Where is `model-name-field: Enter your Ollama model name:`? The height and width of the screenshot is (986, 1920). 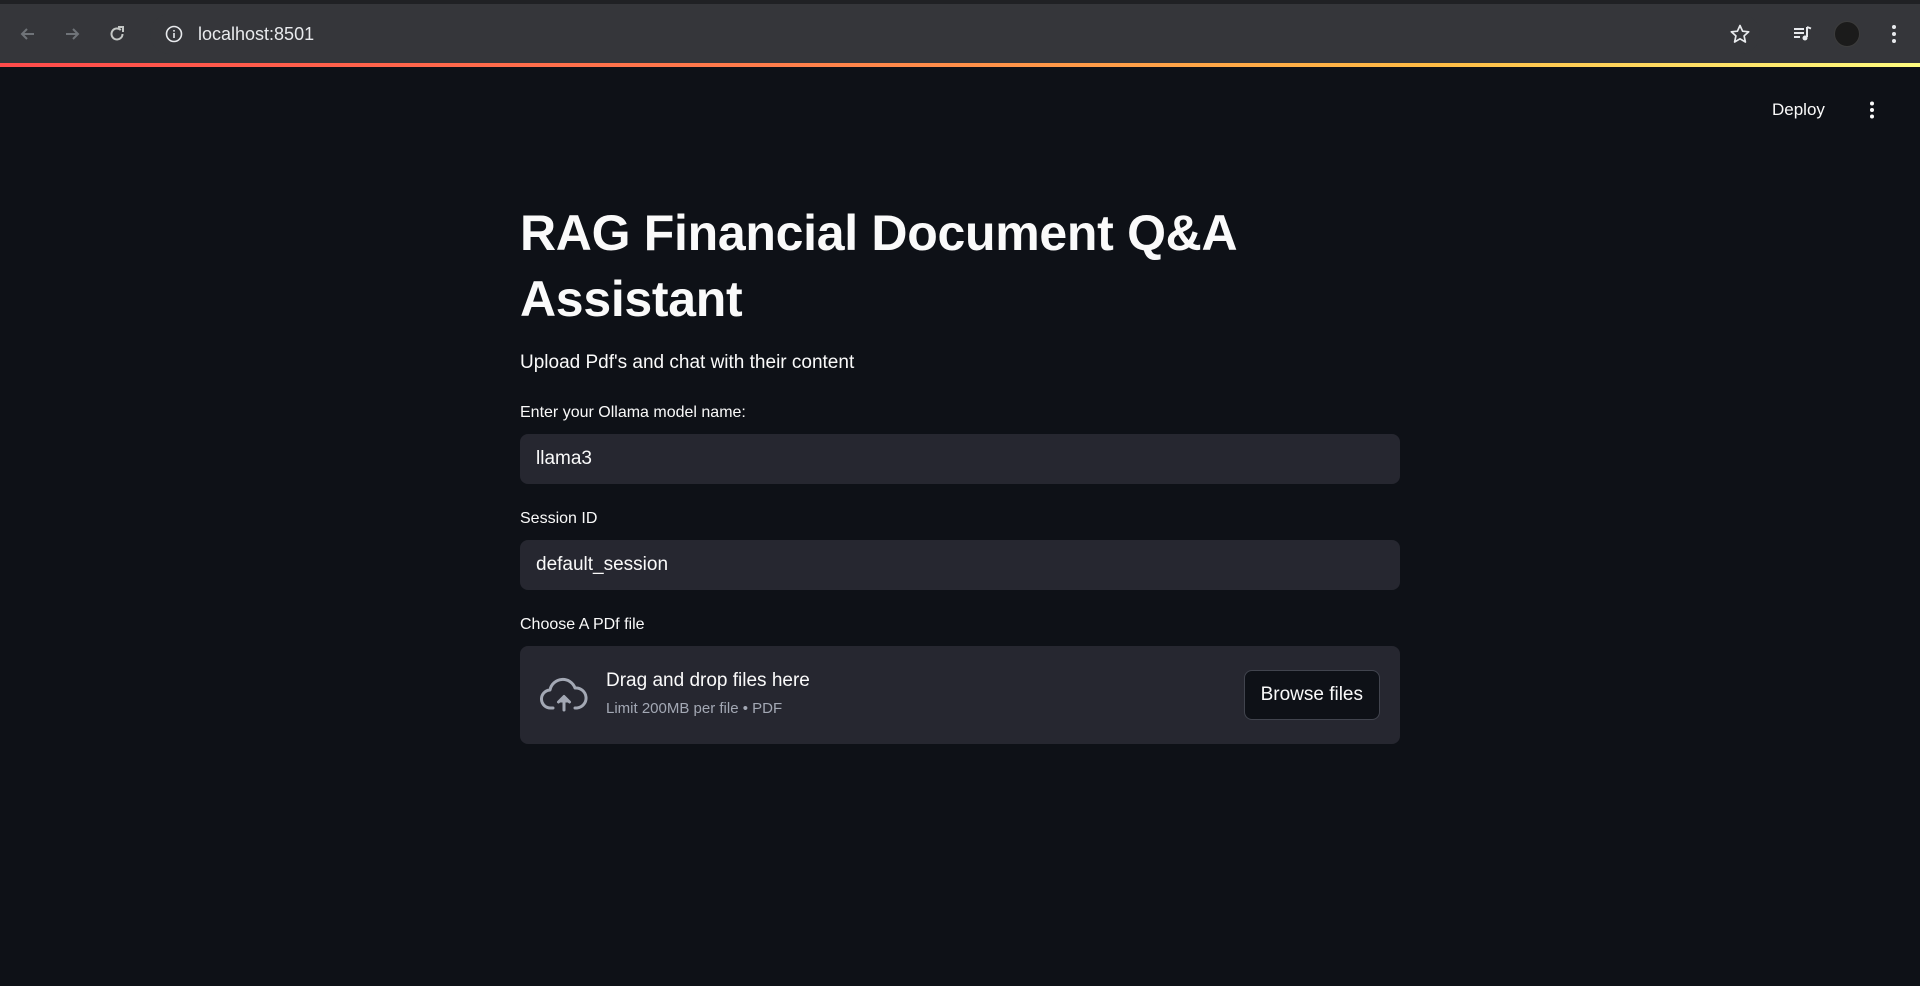
model-name-field: Enter your Ollama model name: is located at coordinates (960, 444).